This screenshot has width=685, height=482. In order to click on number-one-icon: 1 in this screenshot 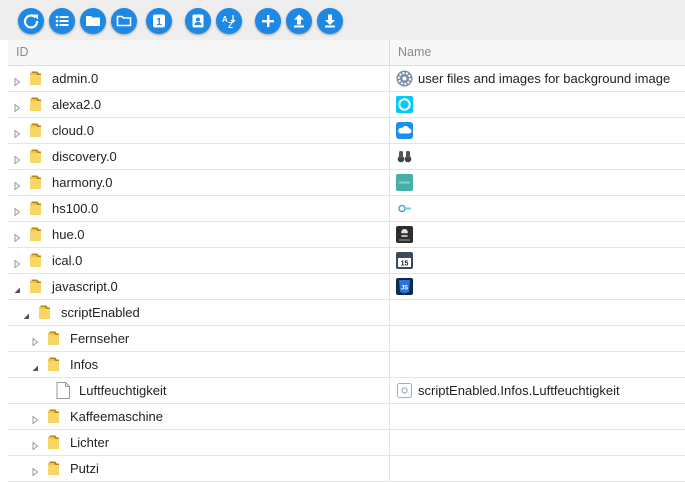, I will do `click(159, 21)`.